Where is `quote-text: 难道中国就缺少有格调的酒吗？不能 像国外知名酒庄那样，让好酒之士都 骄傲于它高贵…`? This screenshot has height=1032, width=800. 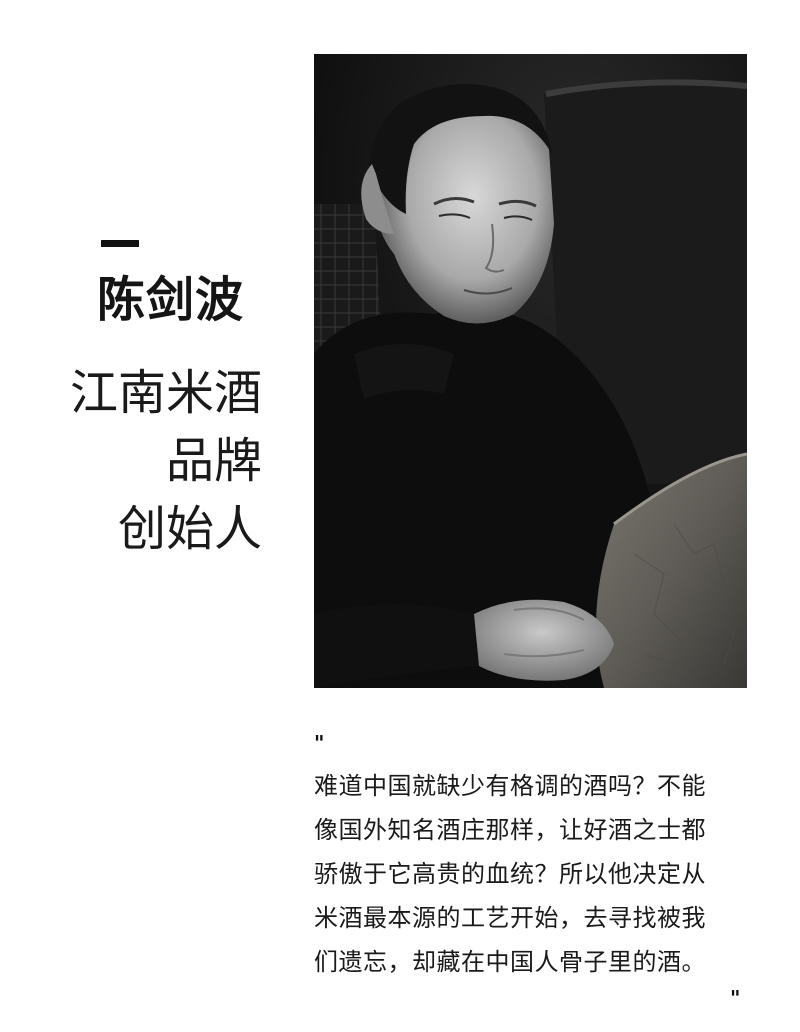
quote-text: 难道中国就缺少有格调的酒吗？不能 像国外知名酒庄那样，让好酒之士都 骄傲于它高贵… is located at coordinates (534, 874).